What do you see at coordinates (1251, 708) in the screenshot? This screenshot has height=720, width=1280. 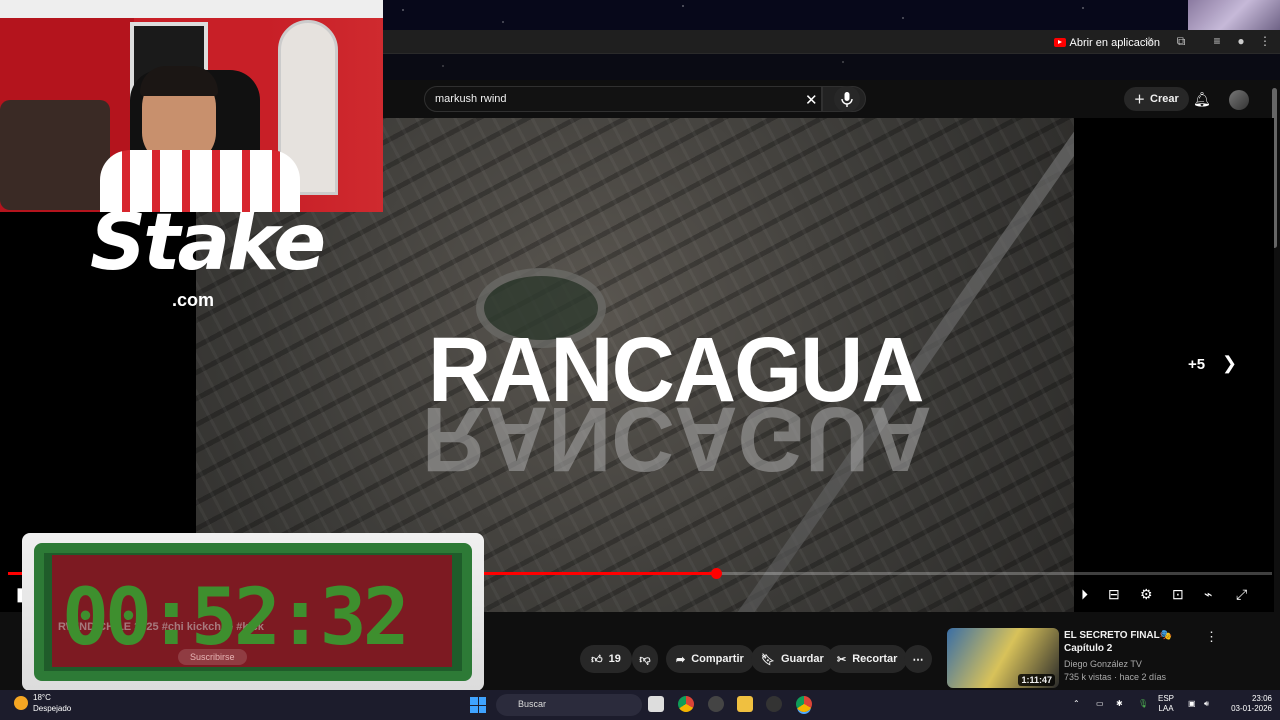 I see `clock-date: 03-01-2026` at bounding box center [1251, 708].